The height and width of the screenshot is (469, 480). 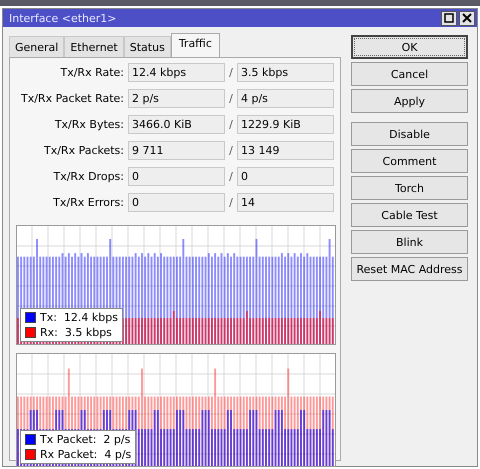 What do you see at coordinates (409, 134) in the screenshot?
I see `dialog-button: Disable` at bounding box center [409, 134].